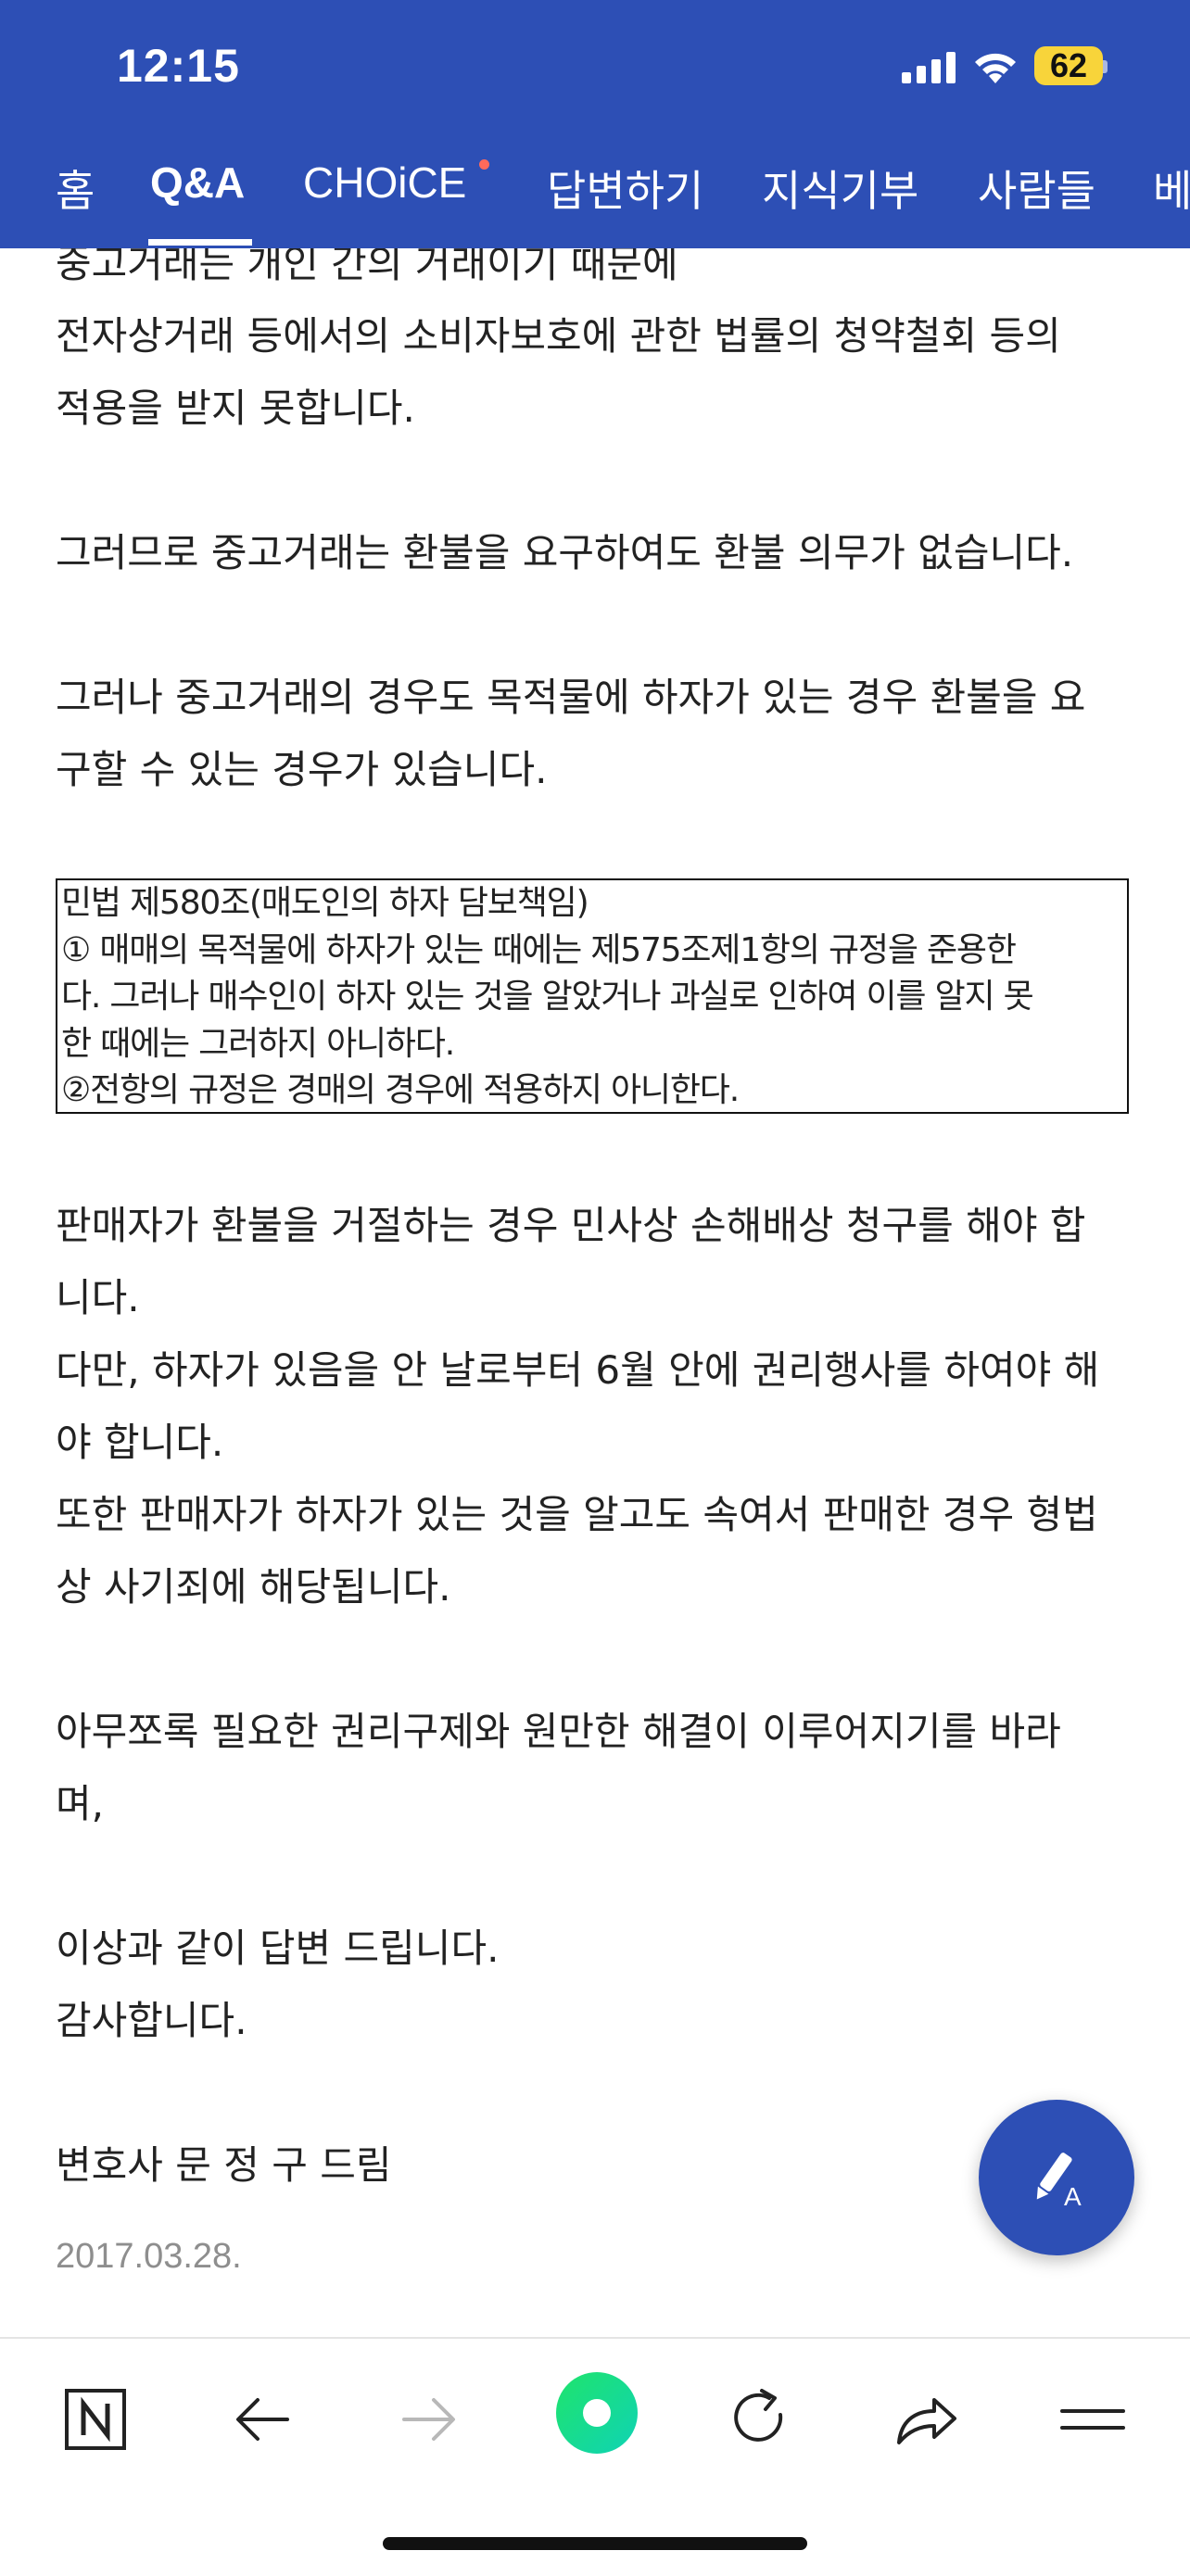 Image resolution: width=1190 pixels, height=2576 pixels. I want to click on green-dot-icon, so click(597, 2413).